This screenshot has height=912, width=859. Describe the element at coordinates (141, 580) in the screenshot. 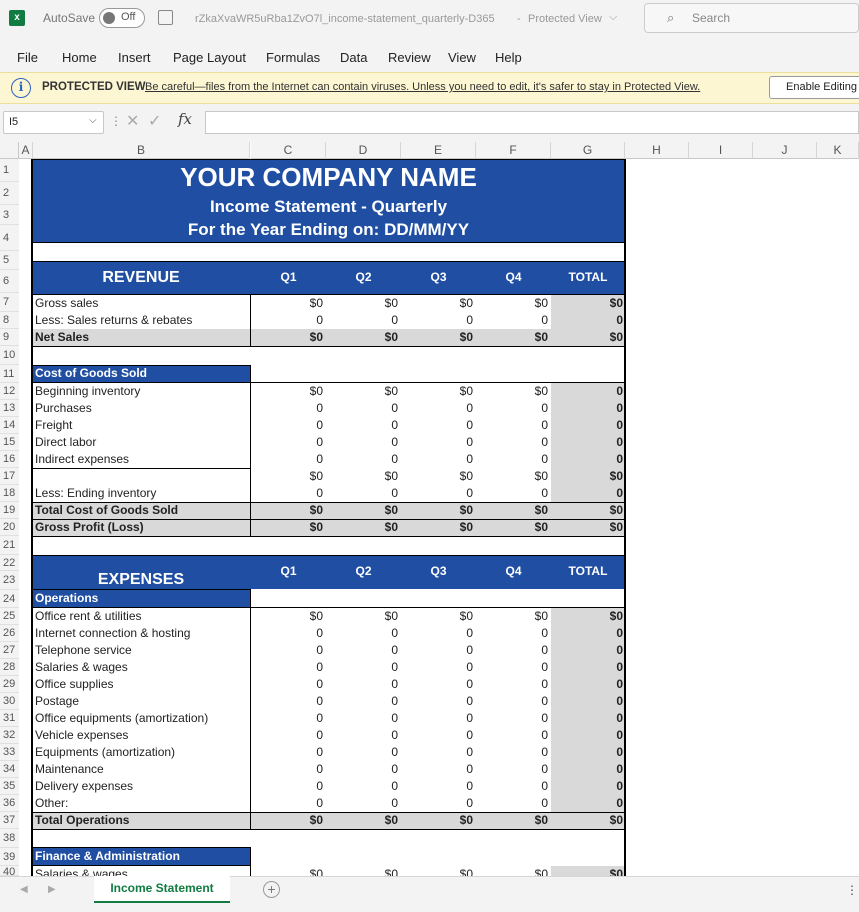

I see `expenses-title: EXPENSES` at that location.